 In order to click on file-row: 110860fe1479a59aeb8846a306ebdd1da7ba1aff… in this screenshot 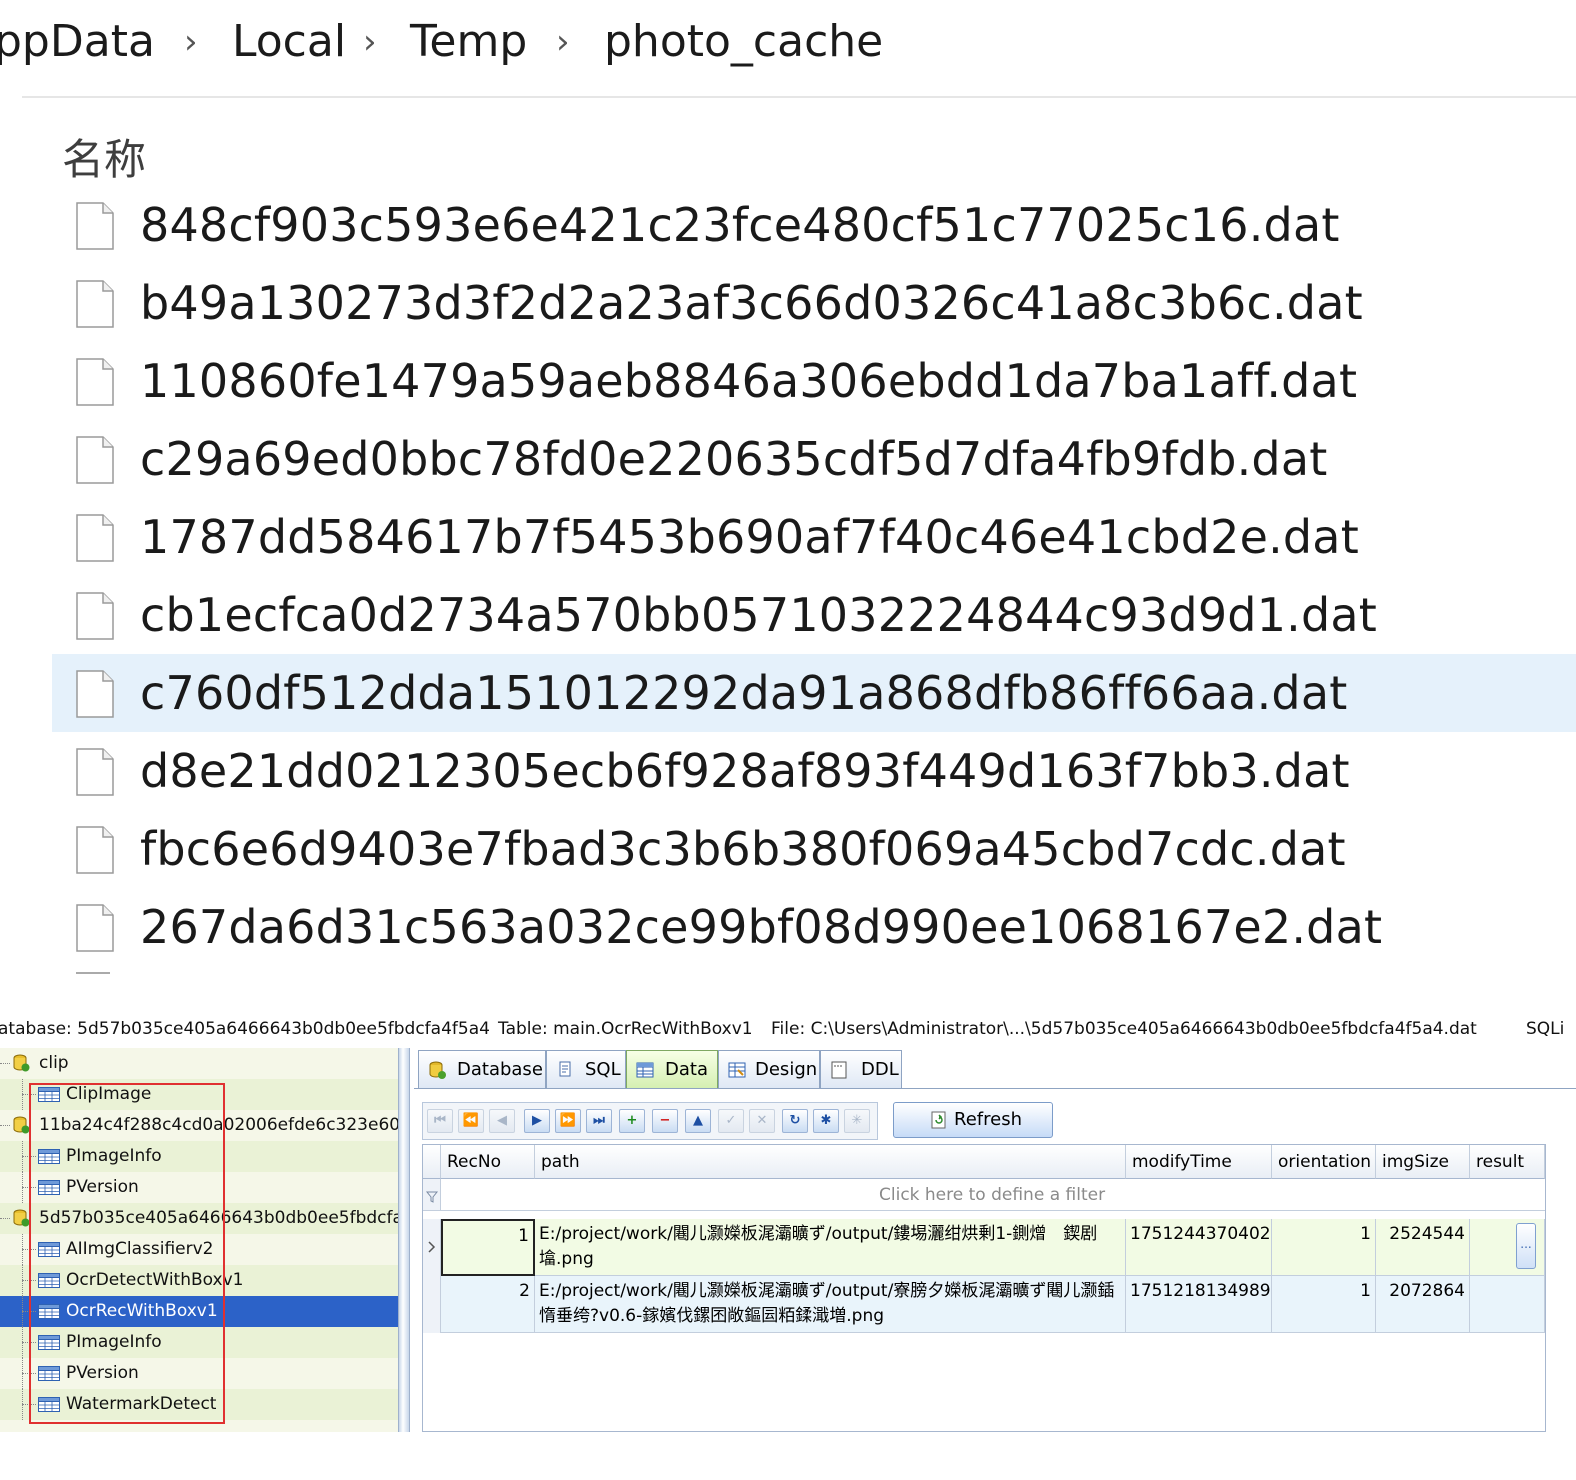, I will do `click(814, 381)`.